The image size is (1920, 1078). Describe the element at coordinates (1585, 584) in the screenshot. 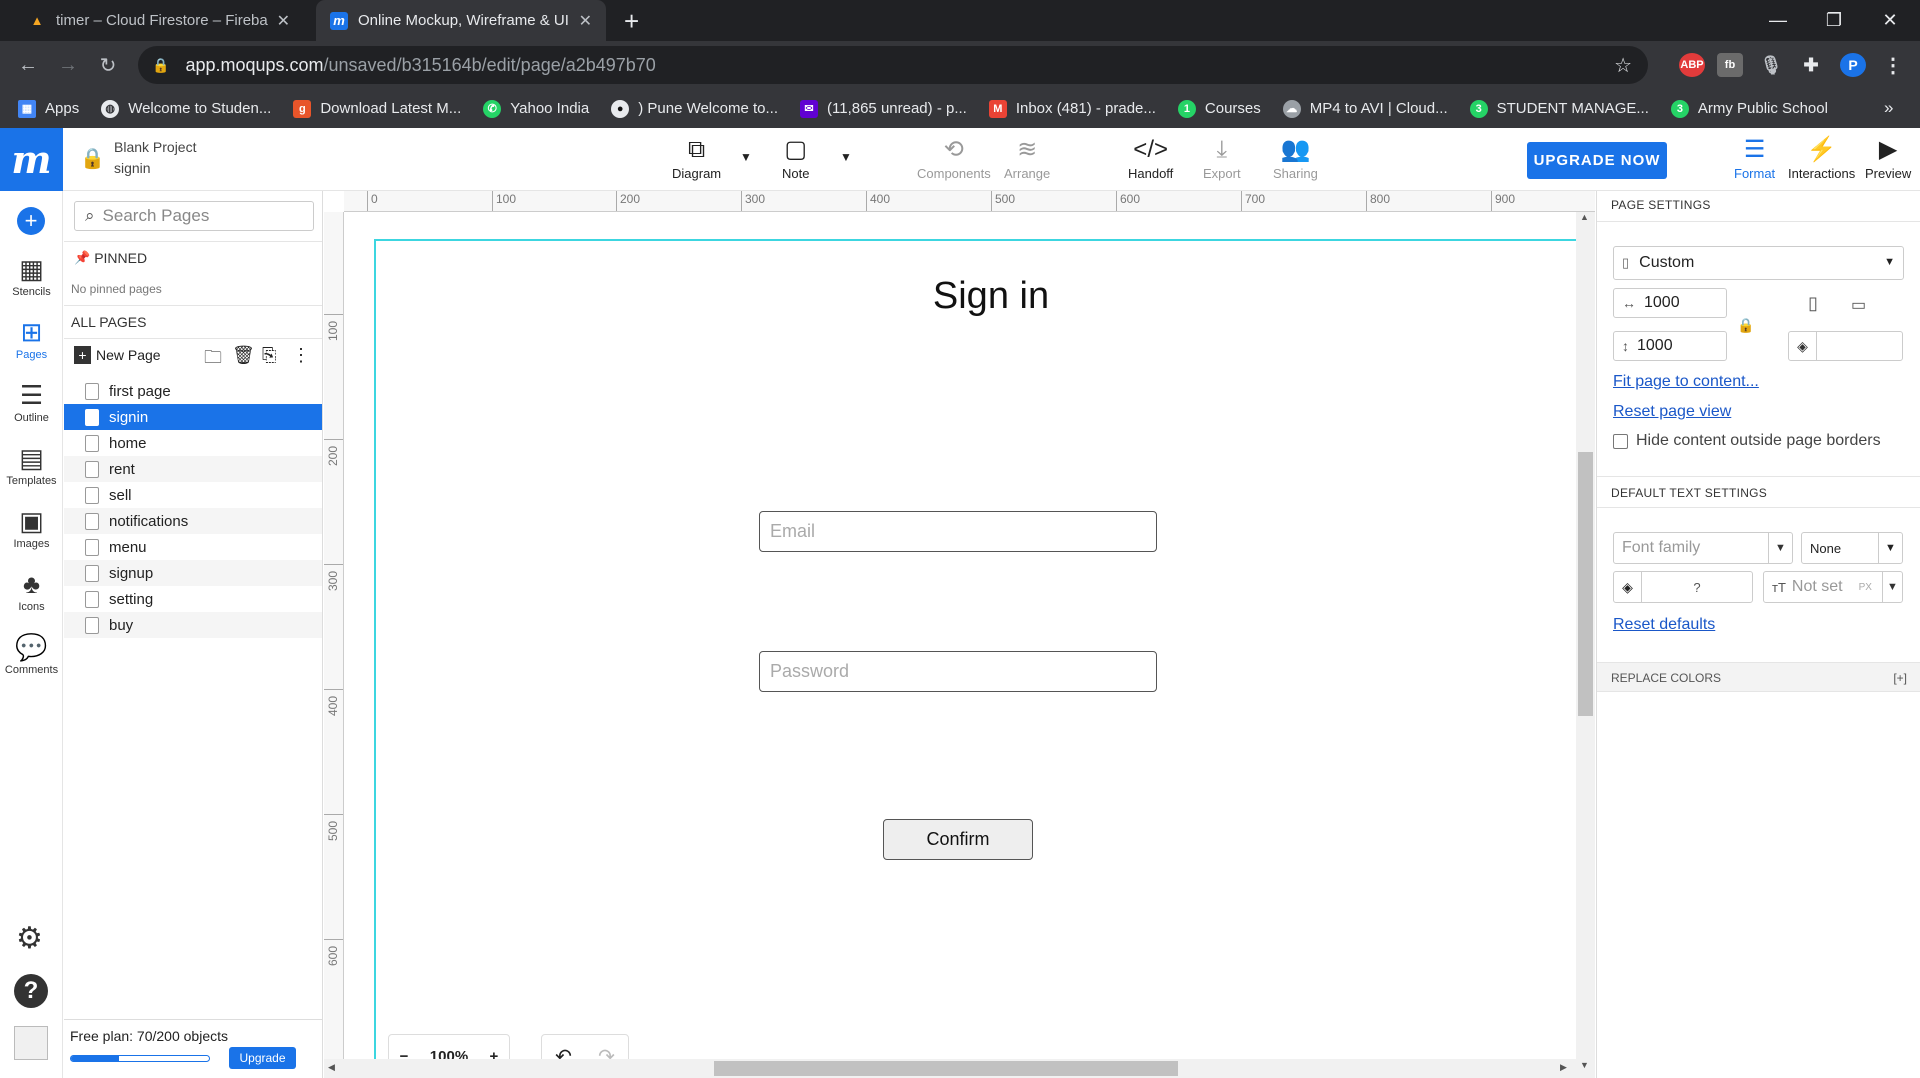

I see `vertical-scroll-thumb` at that location.